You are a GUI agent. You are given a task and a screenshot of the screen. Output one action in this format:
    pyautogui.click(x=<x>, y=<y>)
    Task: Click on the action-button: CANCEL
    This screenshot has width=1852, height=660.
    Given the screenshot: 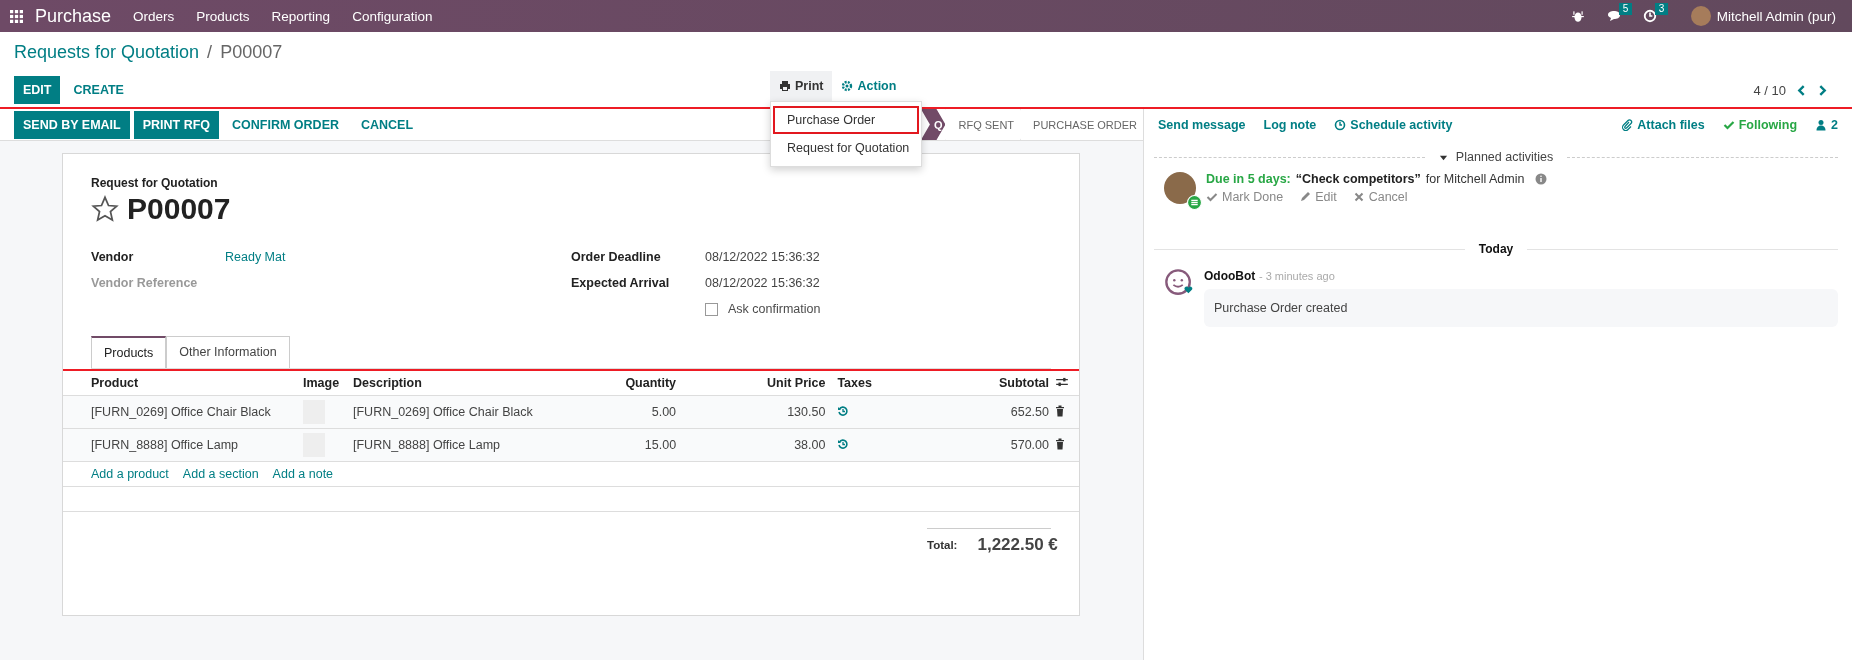 What is the action you would take?
    pyautogui.click(x=387, y=124)
    